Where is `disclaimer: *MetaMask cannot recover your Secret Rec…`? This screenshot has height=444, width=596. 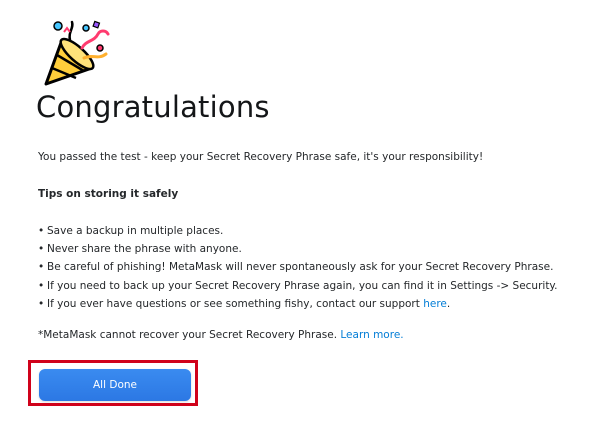 disclaimer: *MetaMask cannot recover your Secret Rec… is located at coordinates (221, 335).